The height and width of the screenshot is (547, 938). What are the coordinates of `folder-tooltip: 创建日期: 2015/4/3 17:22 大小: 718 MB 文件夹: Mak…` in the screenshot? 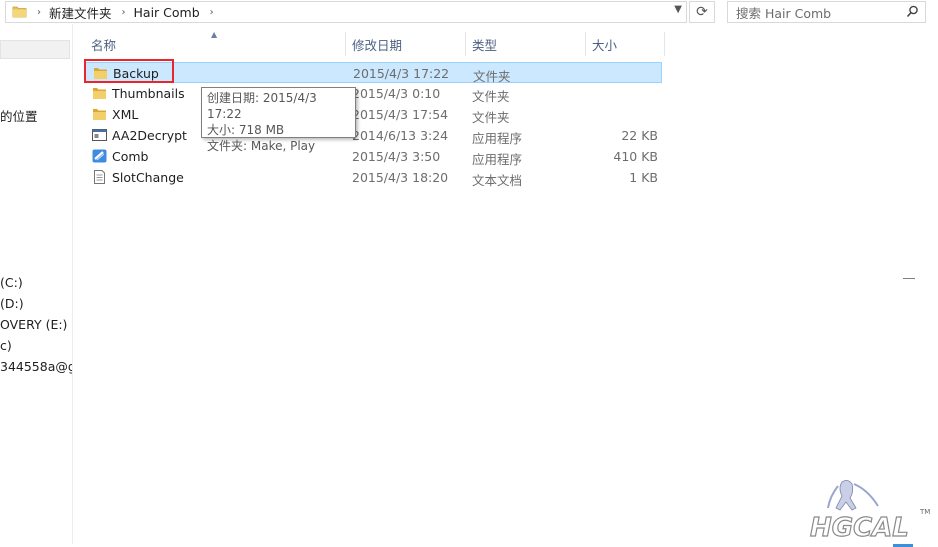 It's located at (278, 120).